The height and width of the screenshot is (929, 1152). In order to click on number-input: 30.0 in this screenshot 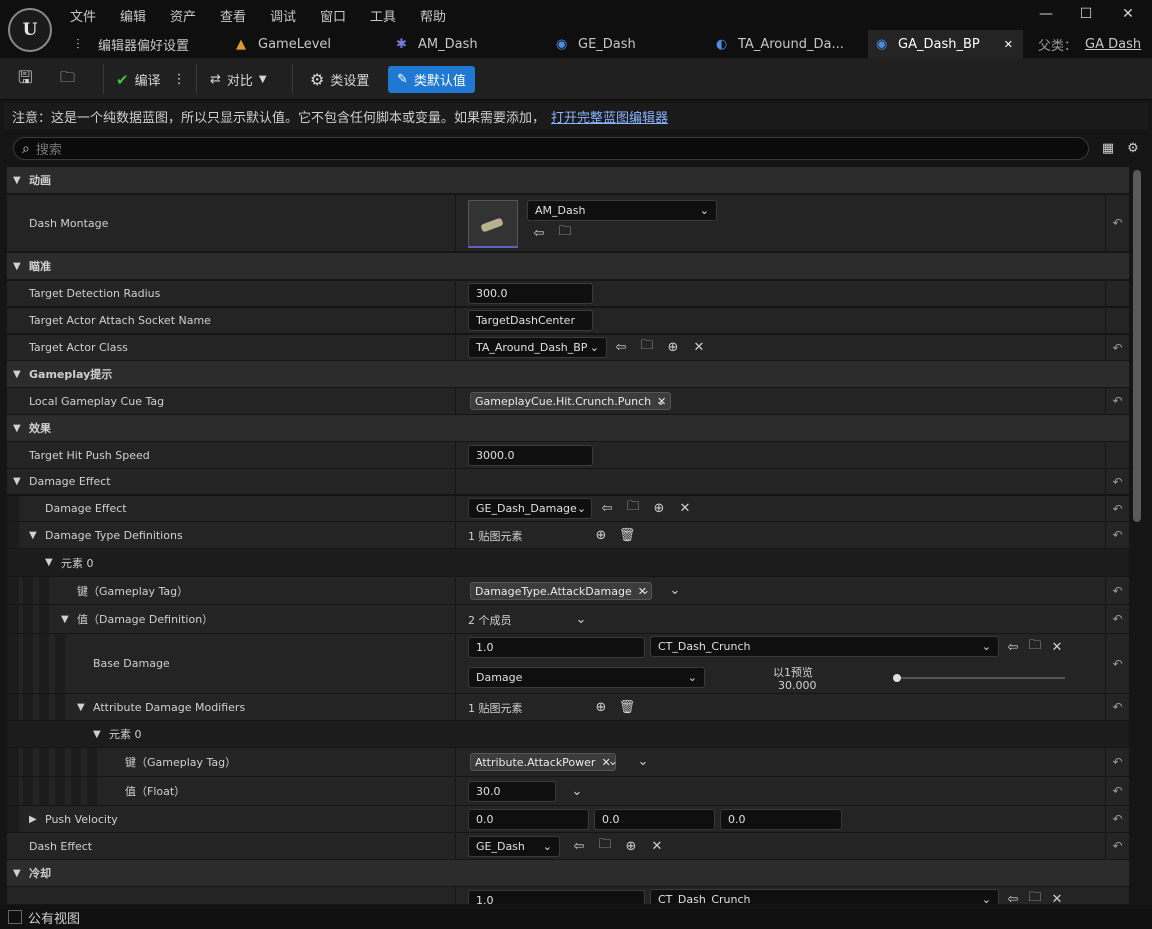, I will do `click(512, 791)`.